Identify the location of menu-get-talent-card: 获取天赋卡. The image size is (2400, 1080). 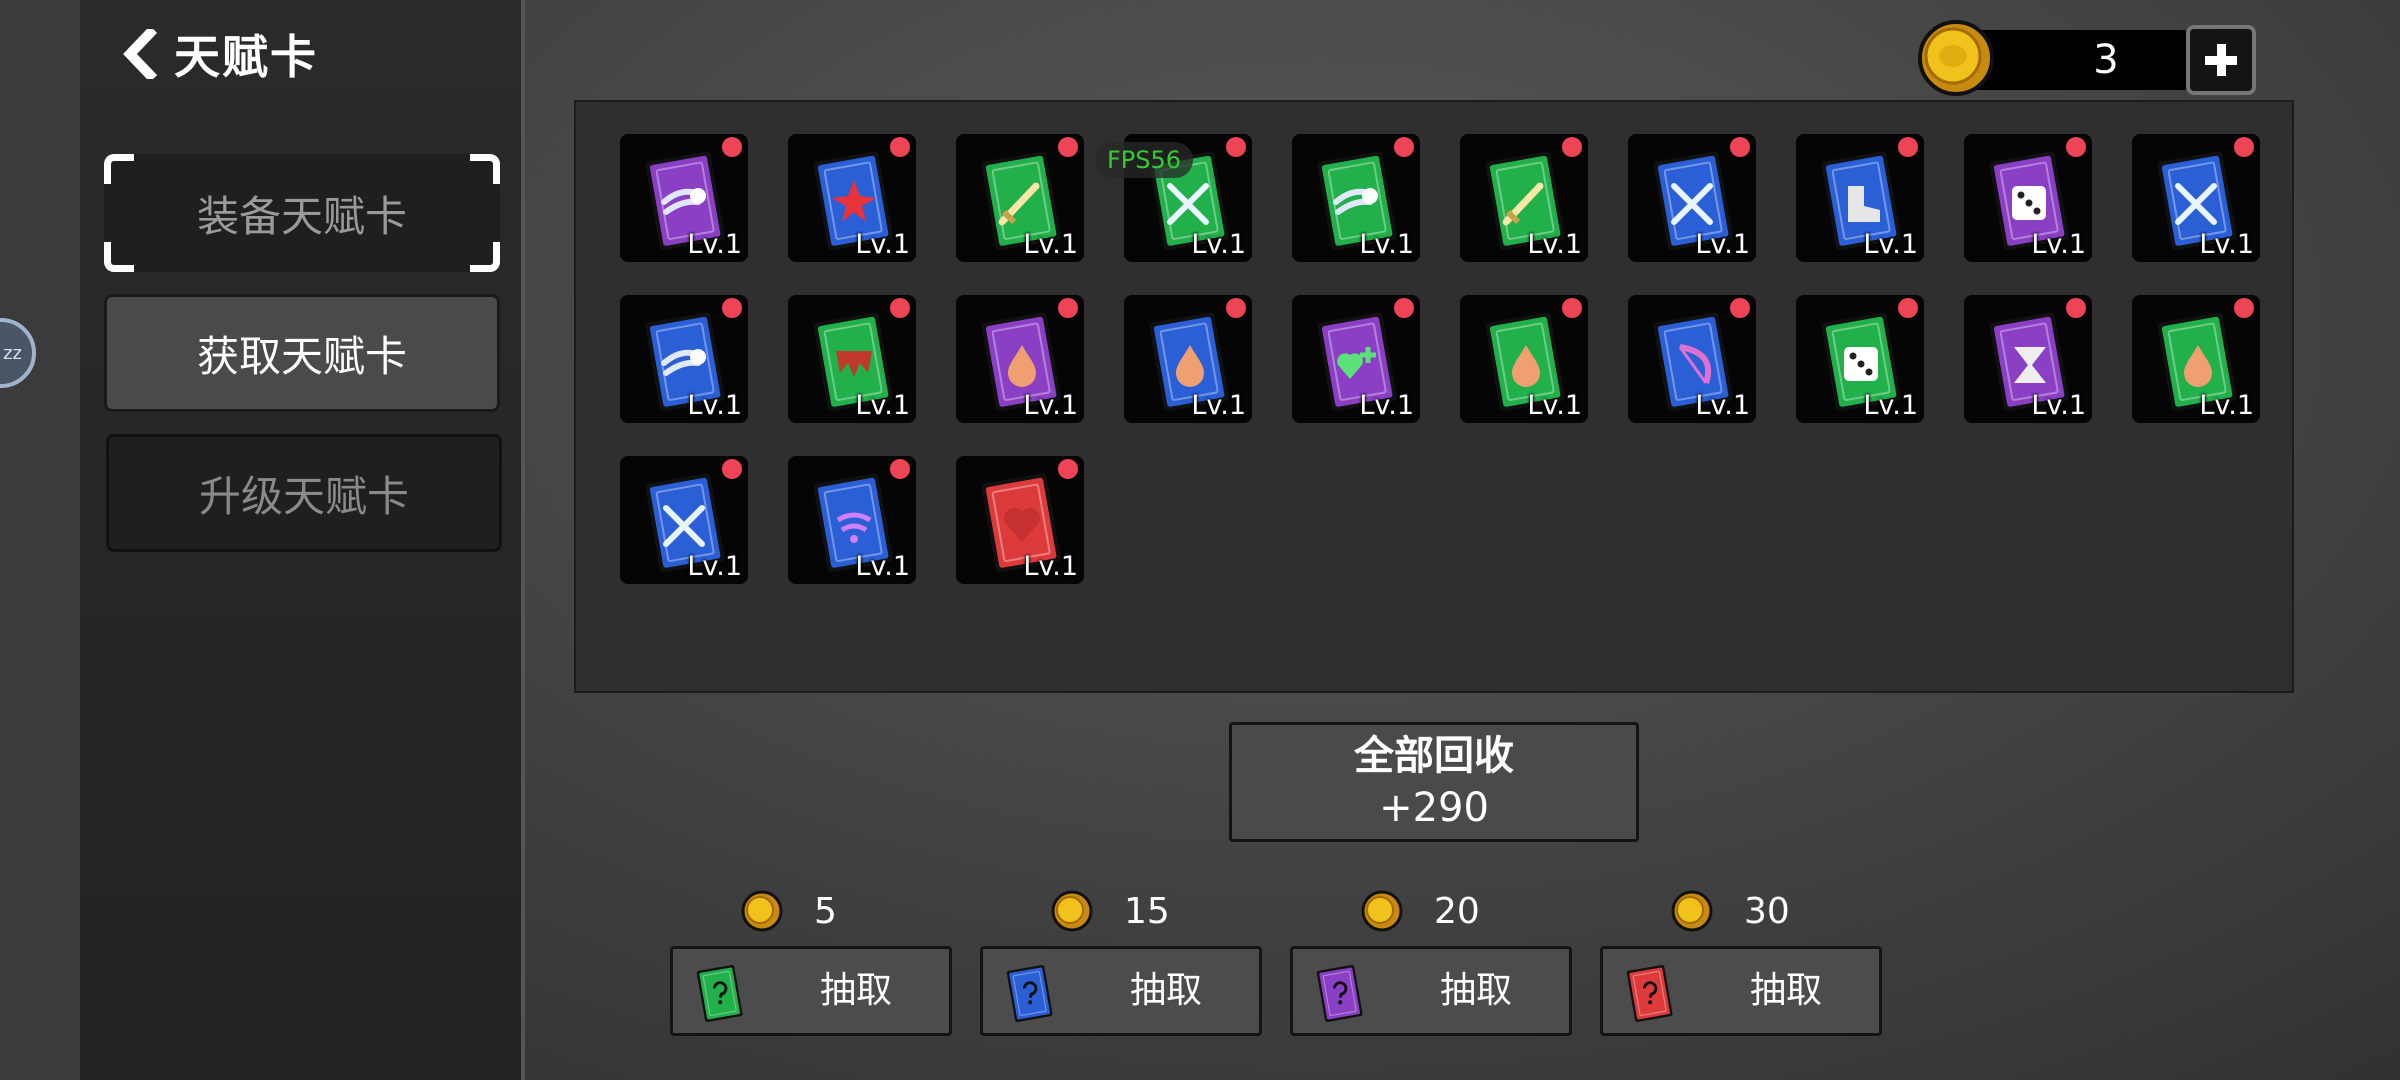
(302, 353).